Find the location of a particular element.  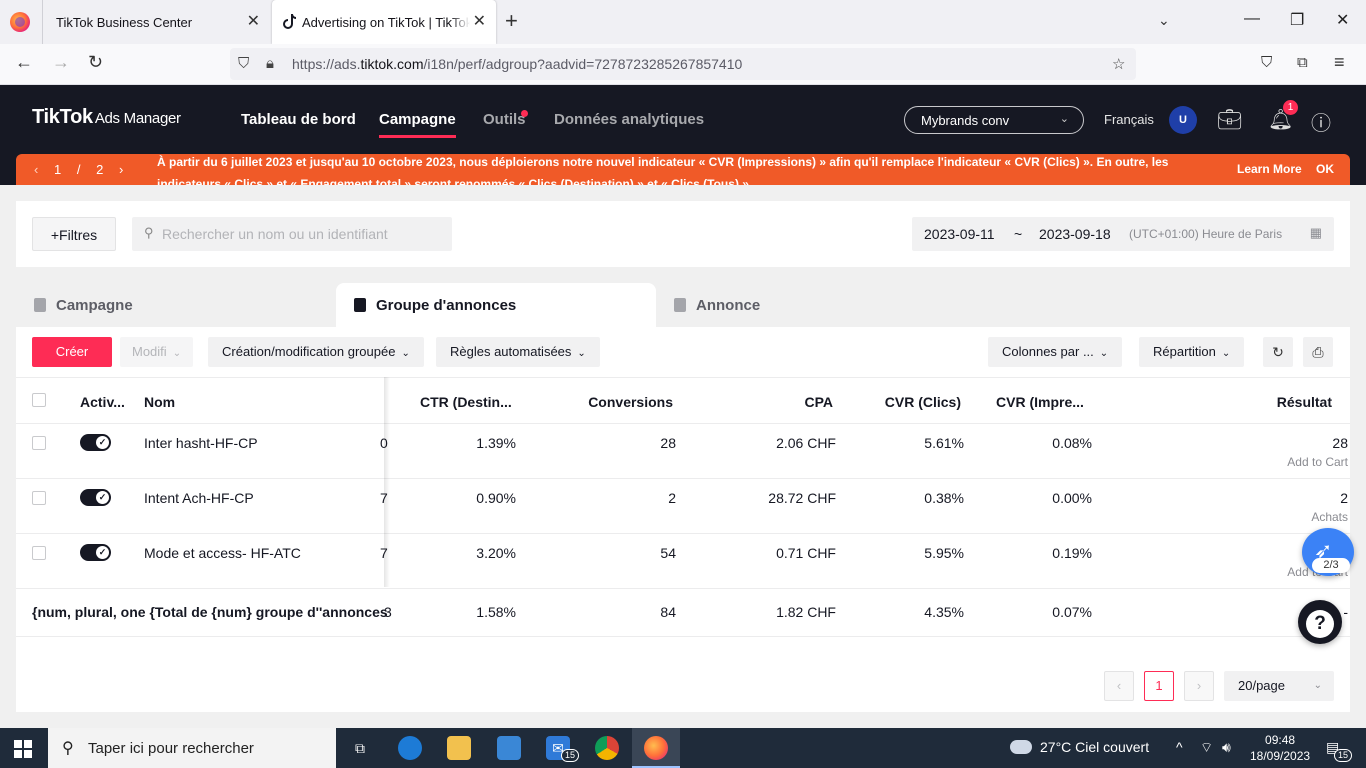

briefcase-icon: 💼︎ is located at coordinates (1229, 119).